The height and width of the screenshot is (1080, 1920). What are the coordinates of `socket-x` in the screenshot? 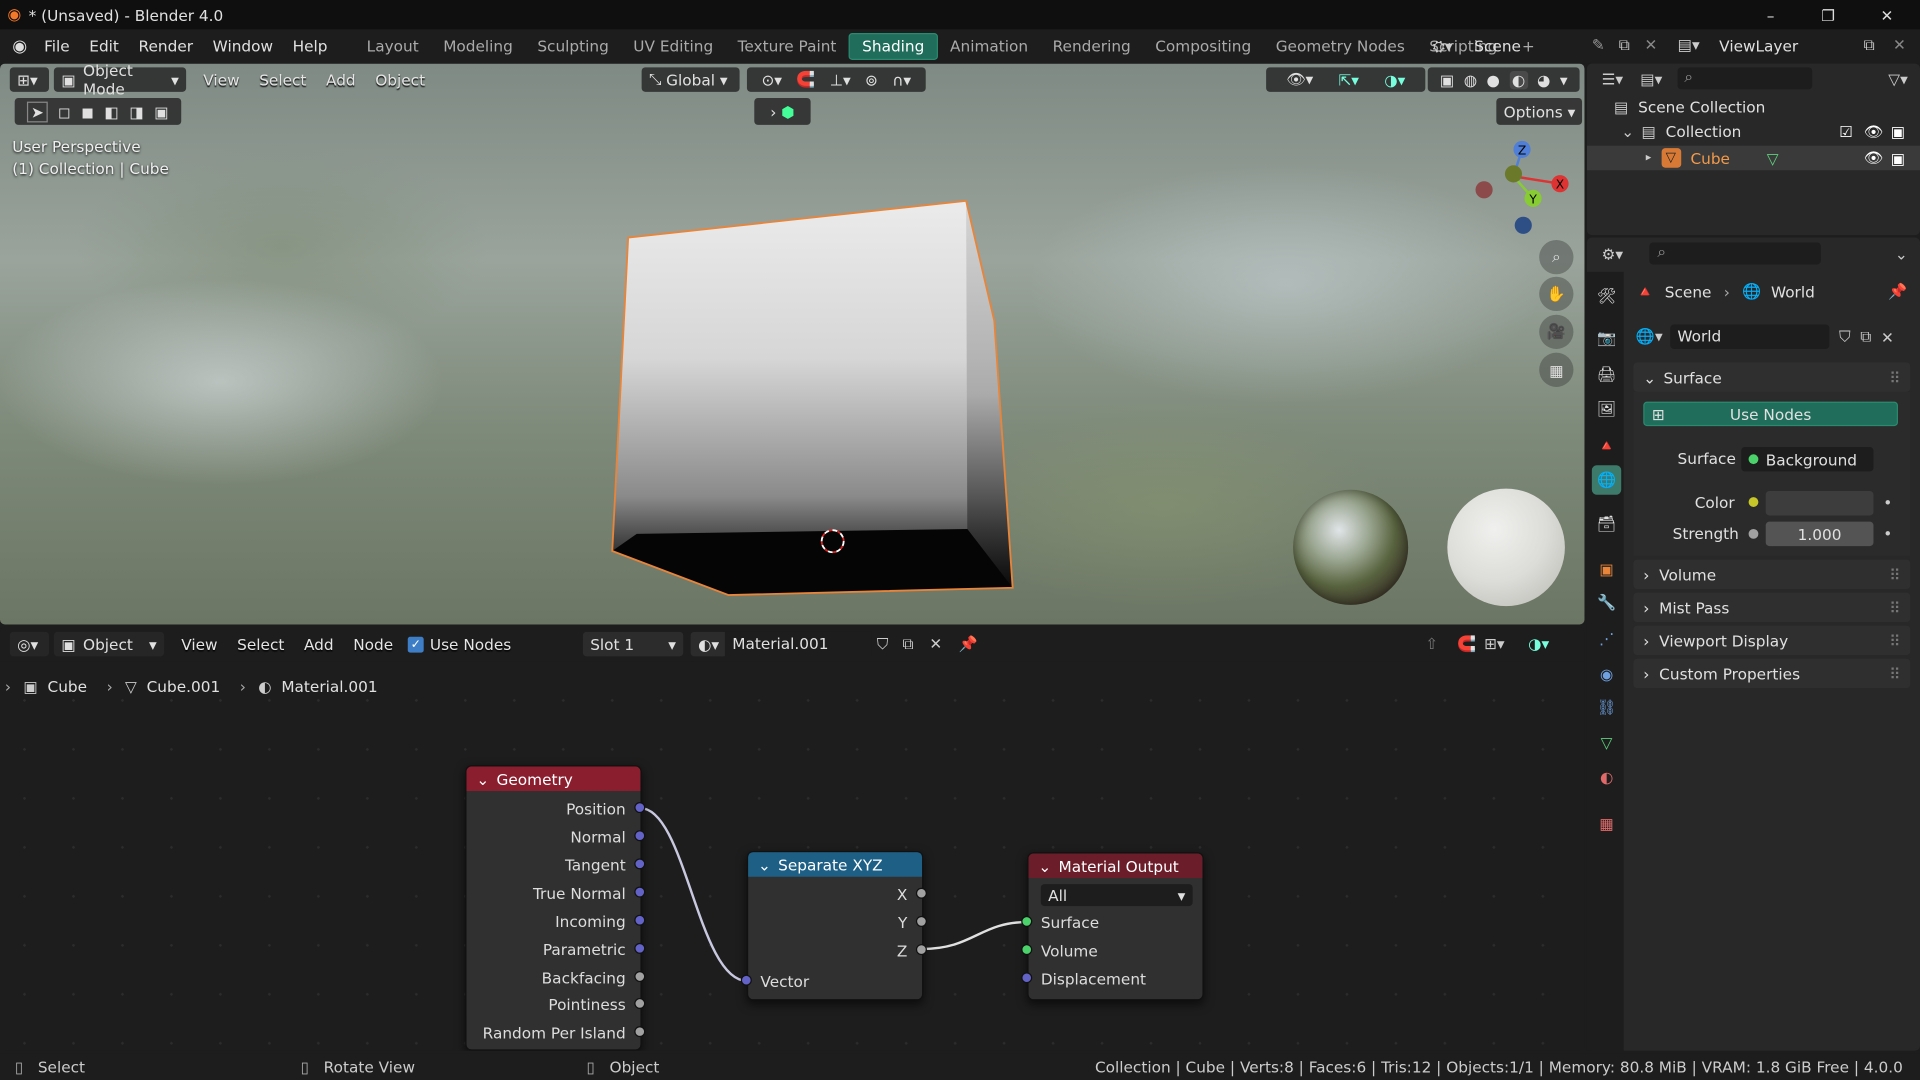 It's located at (921, 893).